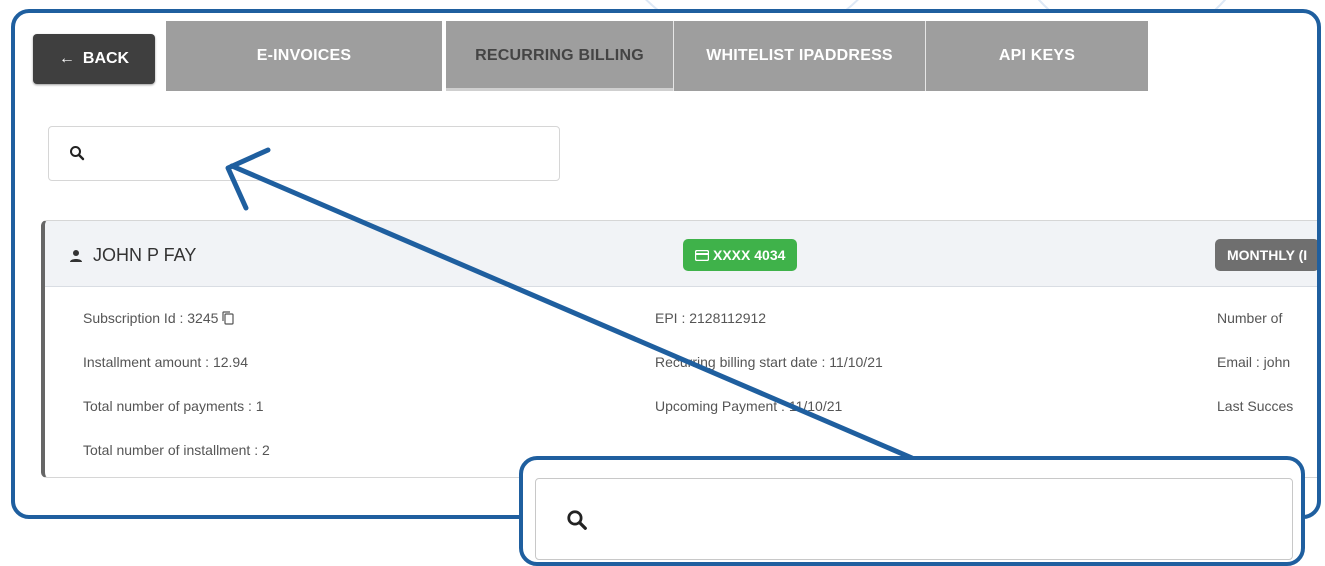 The image size is (1325, 566). I want to click on installment-amount: Installment amount : 12.94, so click(165, 362).